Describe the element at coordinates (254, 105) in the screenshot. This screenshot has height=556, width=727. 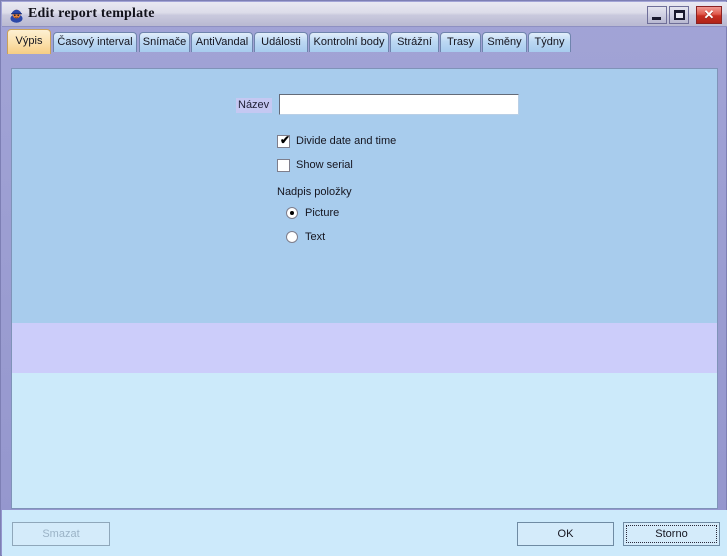
I see `name-label: Název` at that location.